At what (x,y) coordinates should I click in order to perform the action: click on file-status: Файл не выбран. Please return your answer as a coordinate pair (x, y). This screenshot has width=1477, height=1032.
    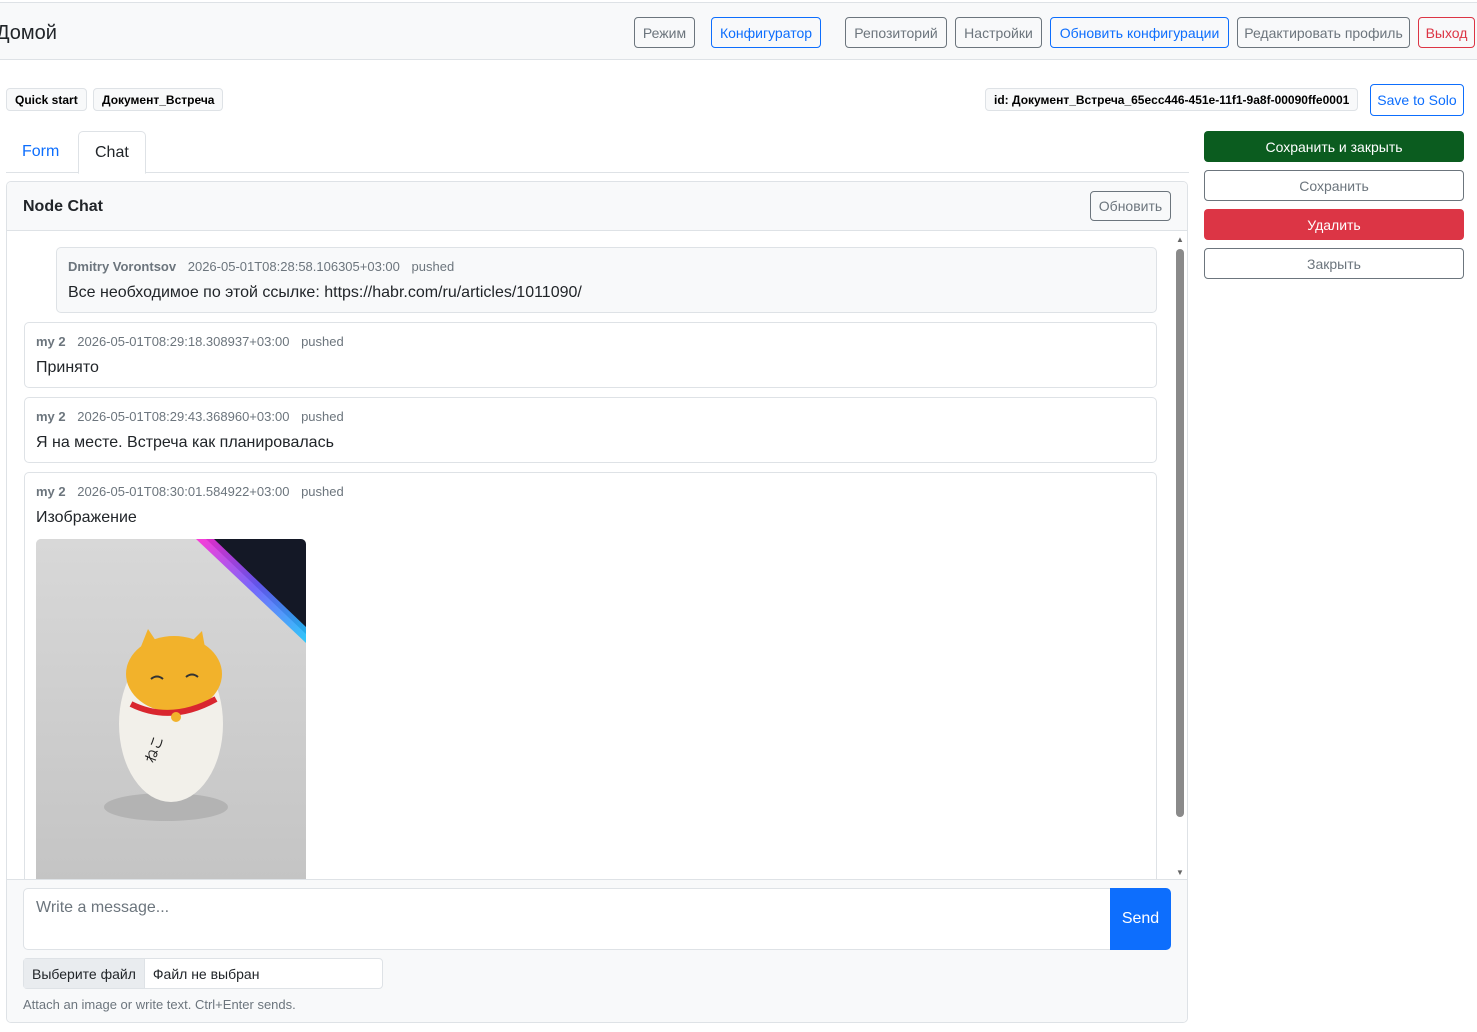
    Looking at the image, I should click on (206, 973).